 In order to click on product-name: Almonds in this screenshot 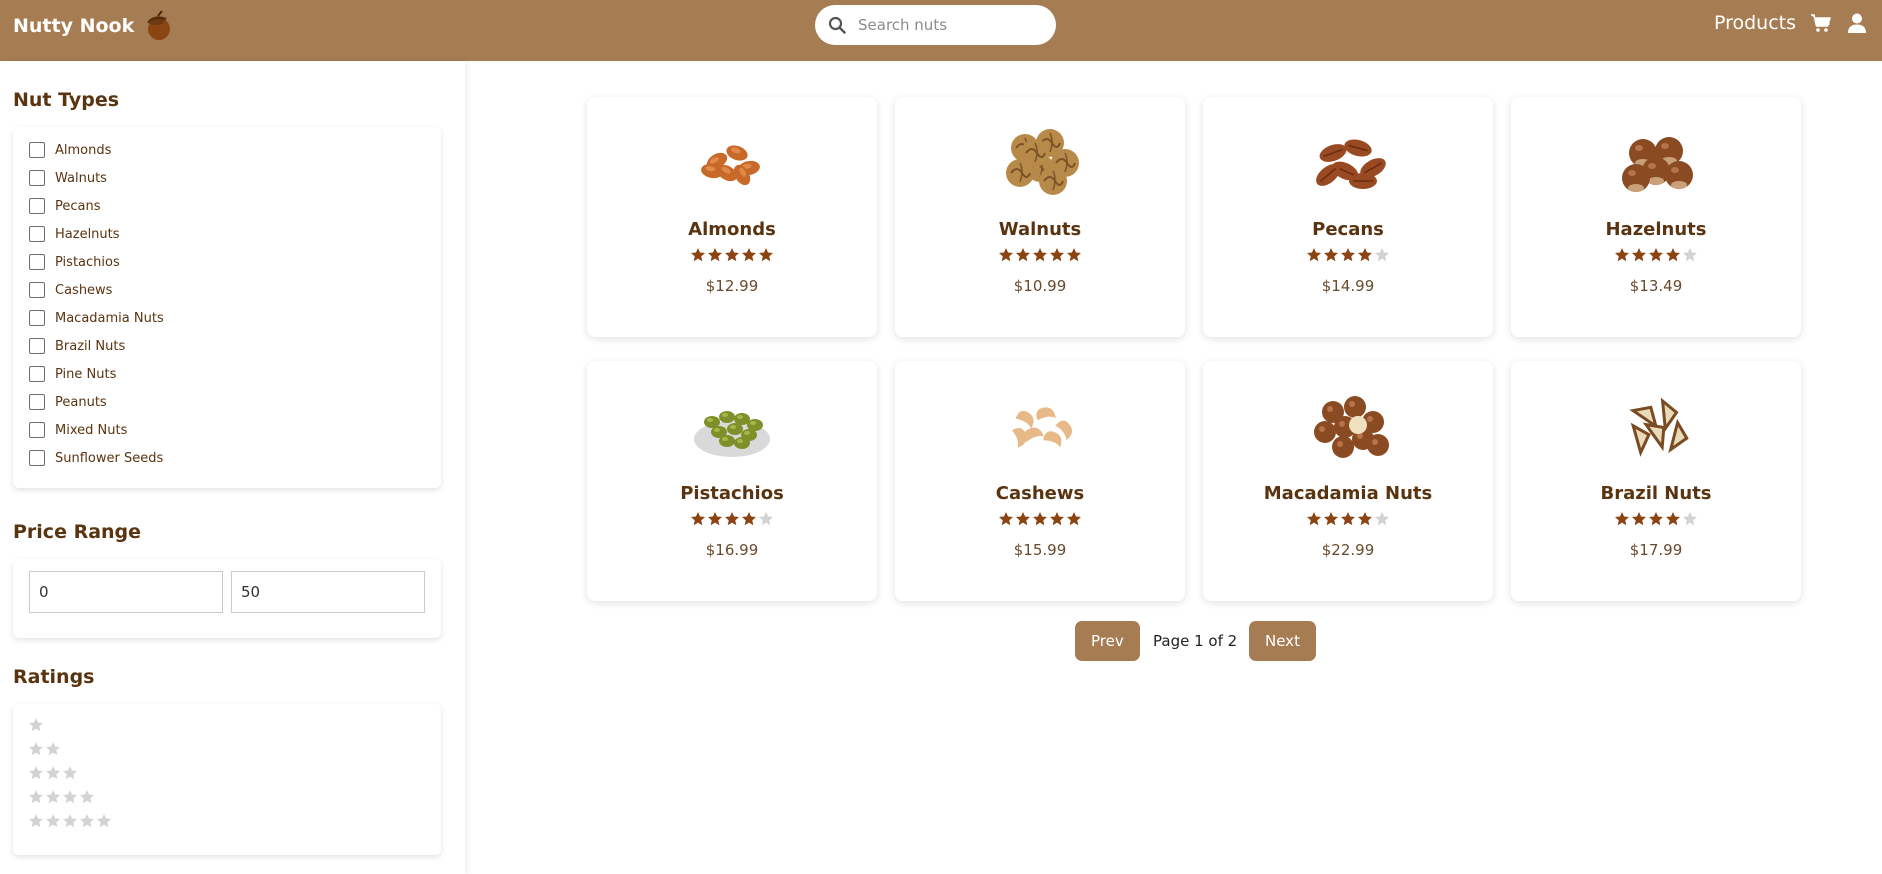, I will do `click(732, 229)`.